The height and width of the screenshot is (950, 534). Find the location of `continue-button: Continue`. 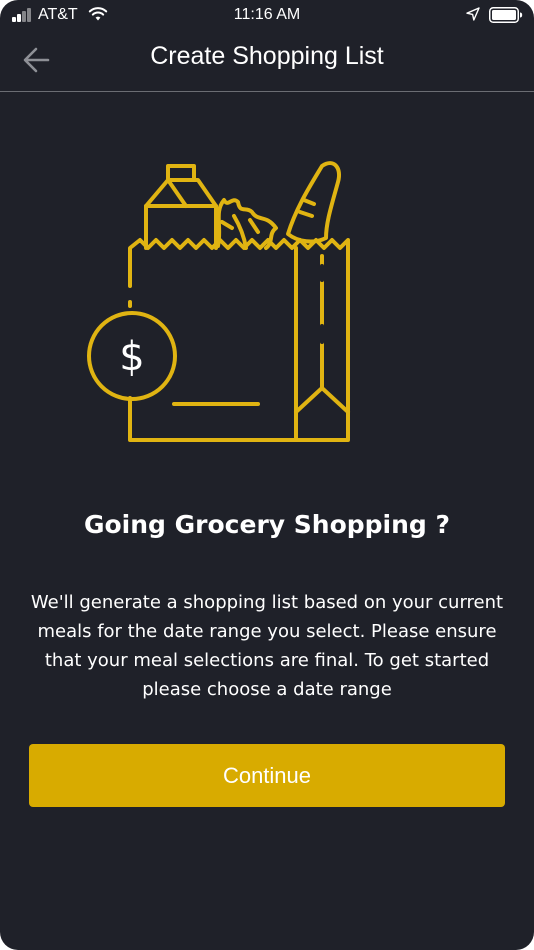

continue-button: Continue is located at coordinates (267, 775).